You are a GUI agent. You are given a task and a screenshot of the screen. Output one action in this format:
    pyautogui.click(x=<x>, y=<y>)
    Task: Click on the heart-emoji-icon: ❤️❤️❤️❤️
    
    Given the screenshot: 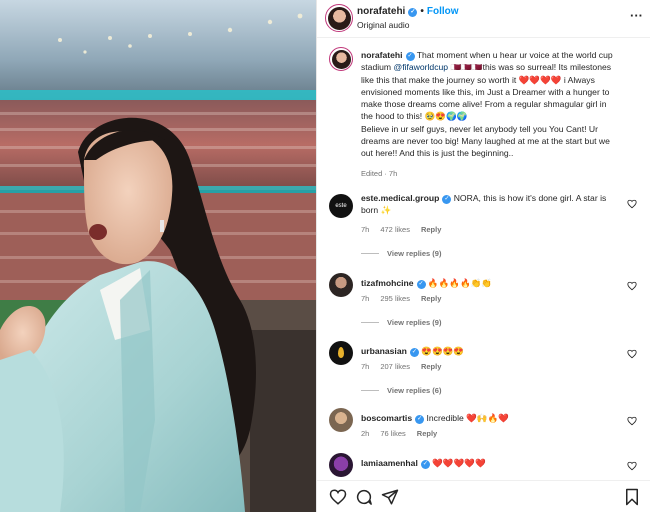 What is the action you would take?
    pyautogui.click(x=540, y=79)
    